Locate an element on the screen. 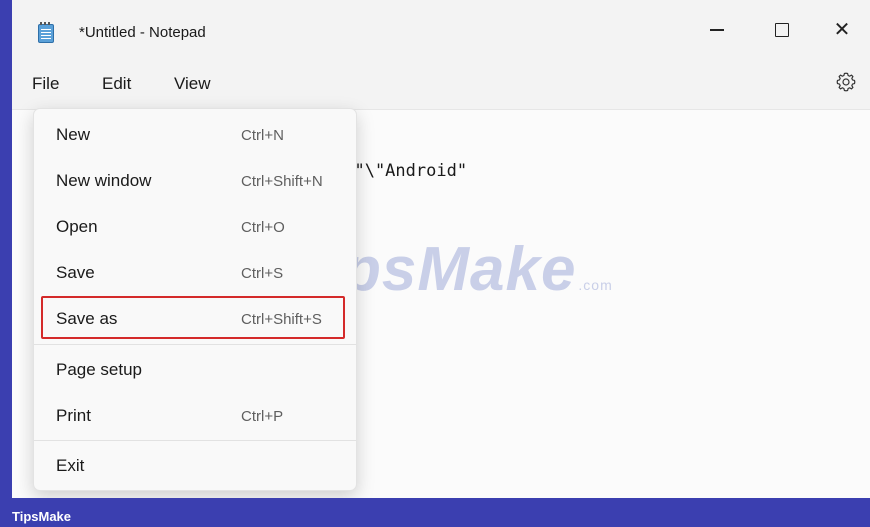 Image resolution: width=870 pixels, height=527 pixels. menu-item-shortcut: Ctrl+Shift+N is located at coordinates (282, 181).